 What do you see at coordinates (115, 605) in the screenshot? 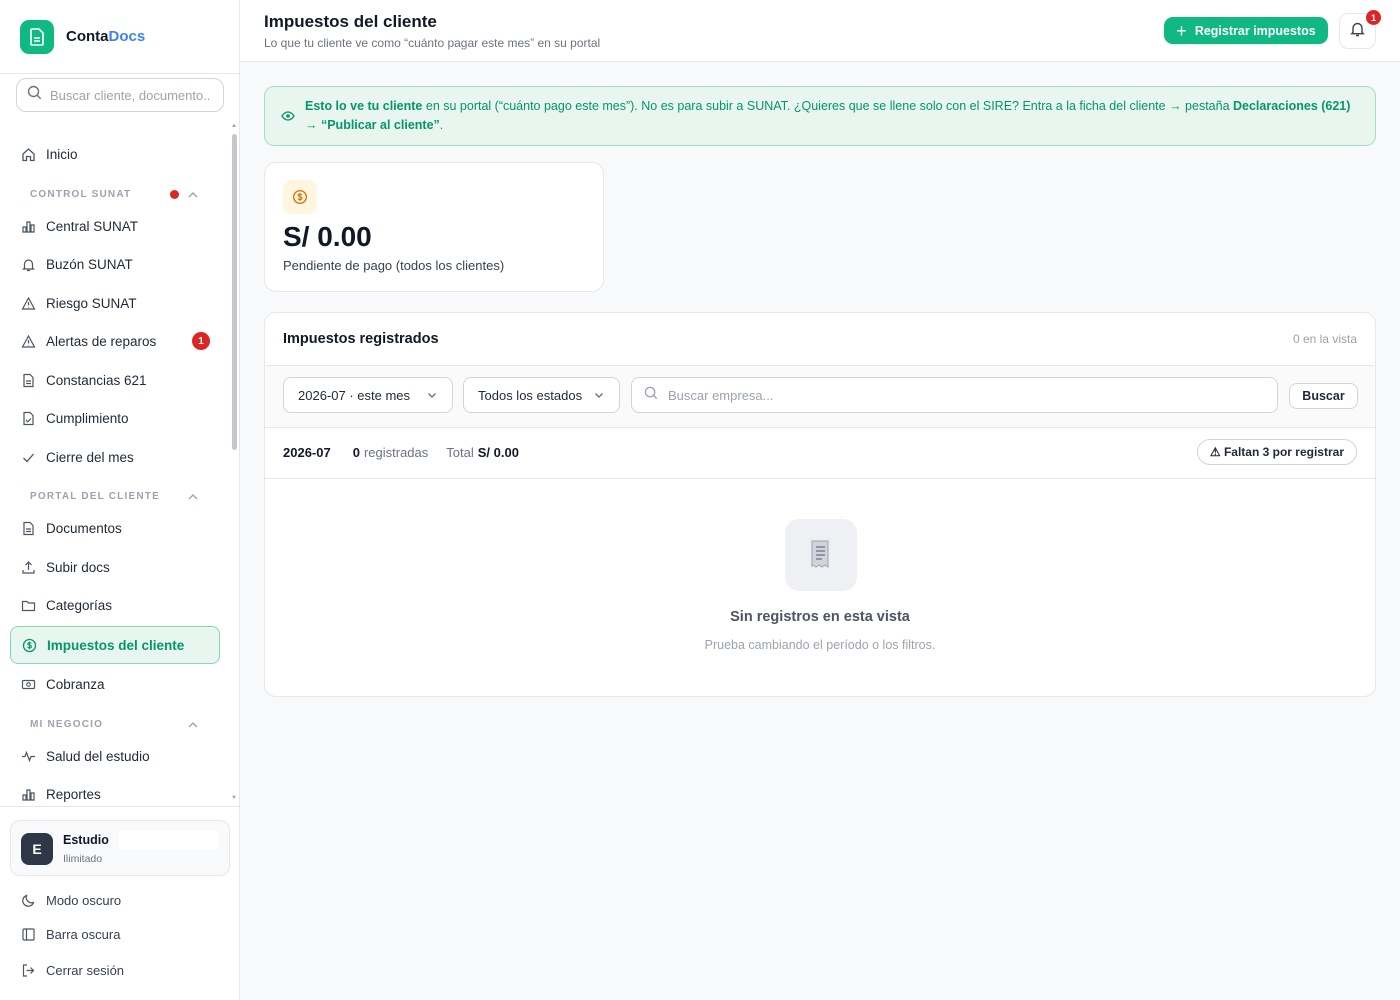
I see `sidebar-item-categorias: Categorías` at bounding box center [115, 605].